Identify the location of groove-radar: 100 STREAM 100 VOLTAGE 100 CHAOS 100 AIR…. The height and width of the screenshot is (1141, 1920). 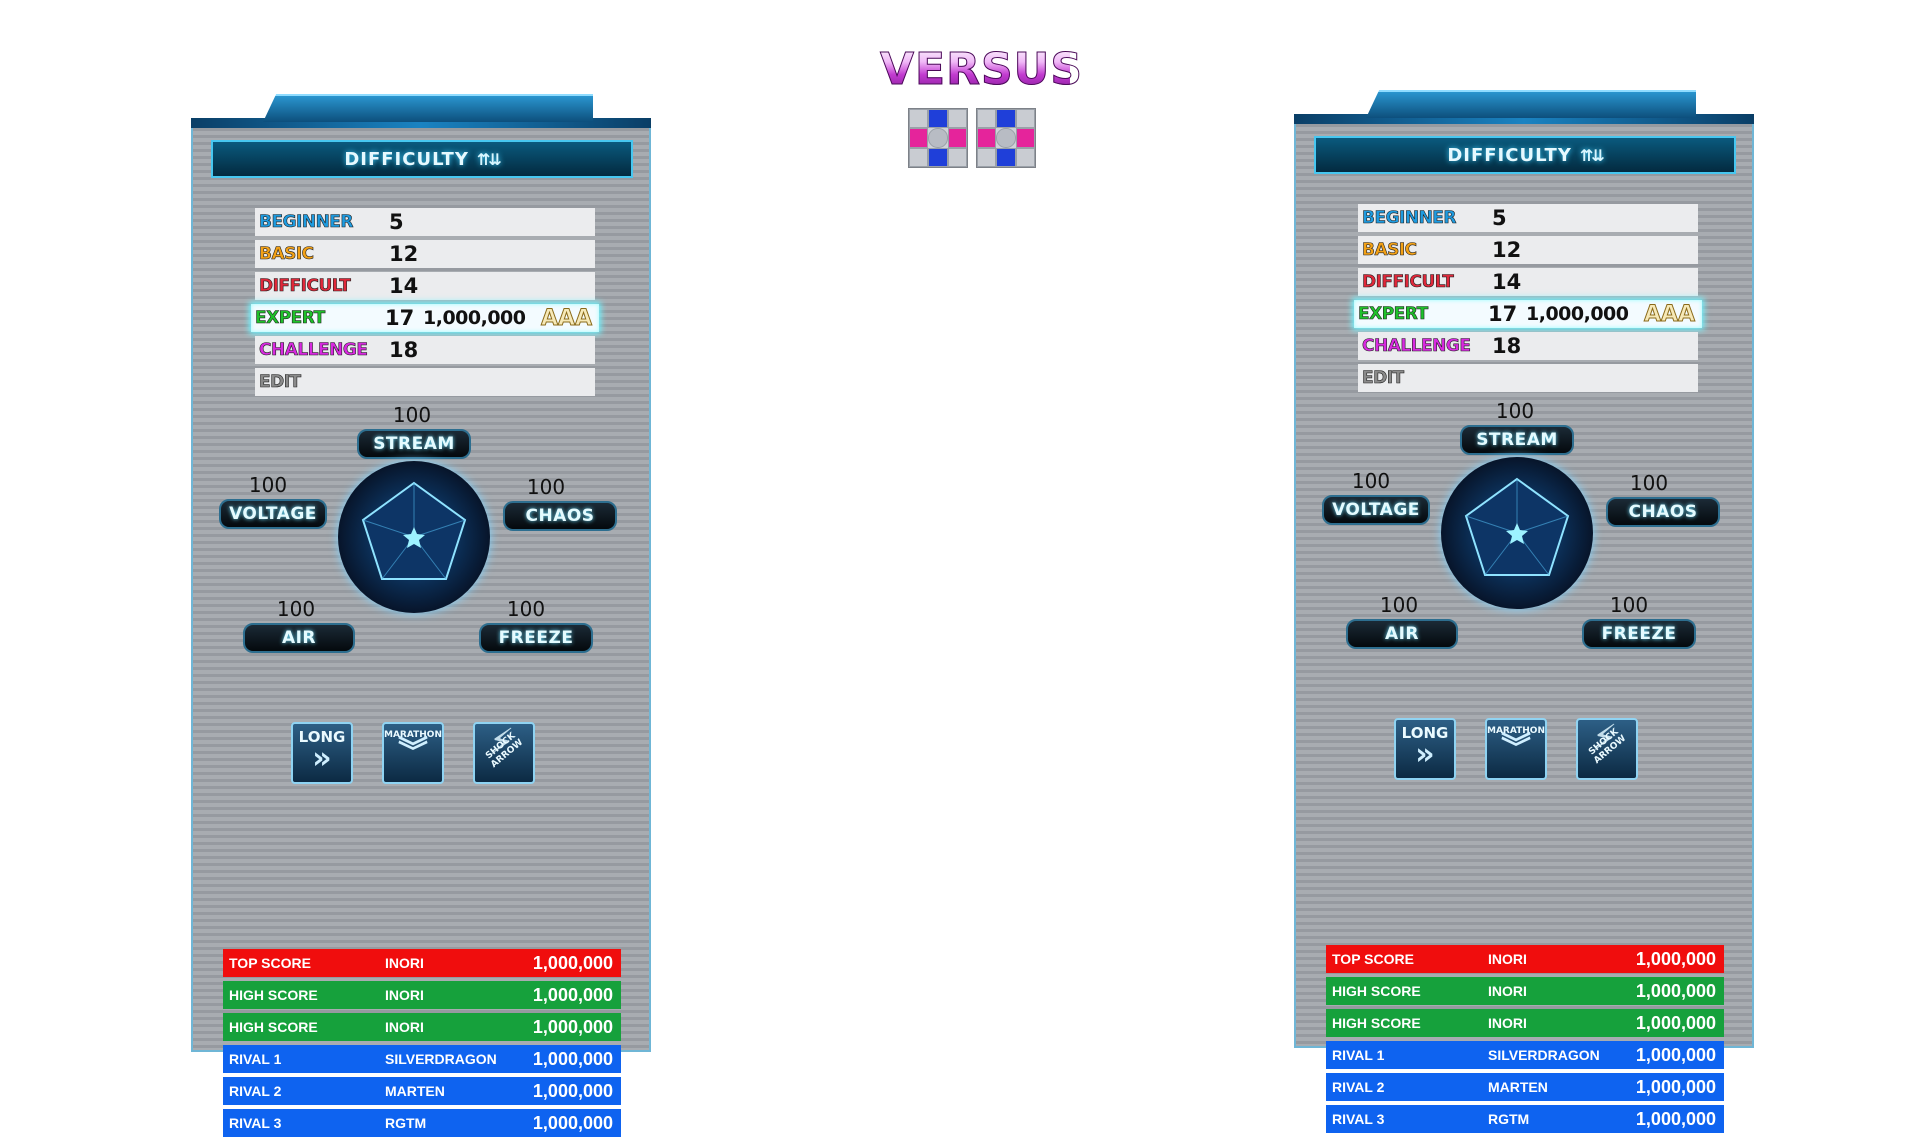
(421, 526).